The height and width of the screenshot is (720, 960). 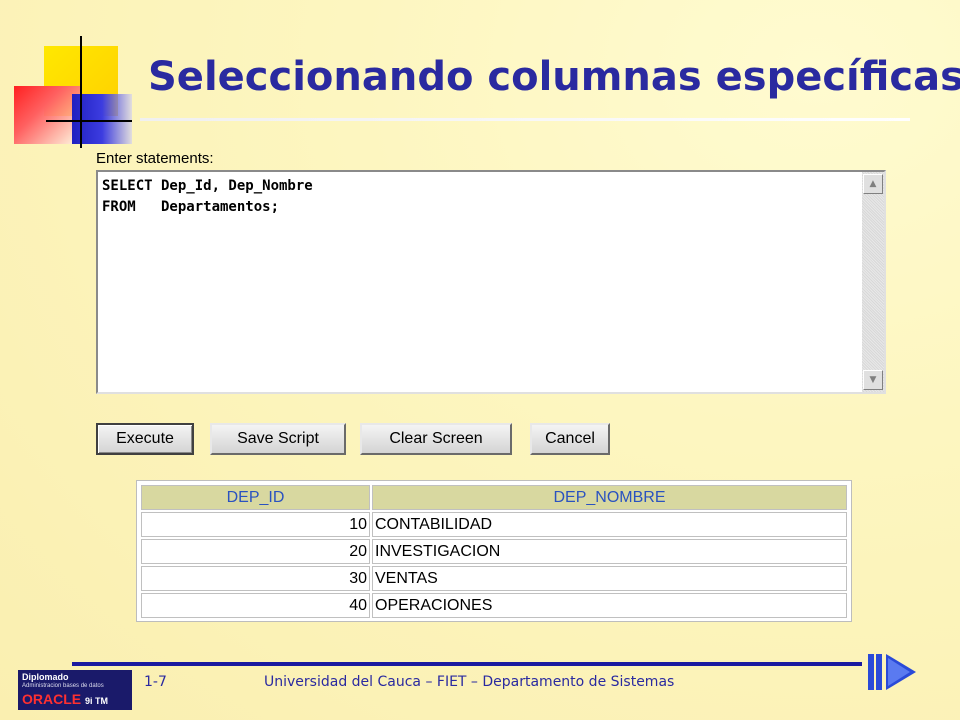 What do you see at coordinates (255, 551) in the screenshot?
I see `dep-id-cell: 20` at bounding box center [255, 551].